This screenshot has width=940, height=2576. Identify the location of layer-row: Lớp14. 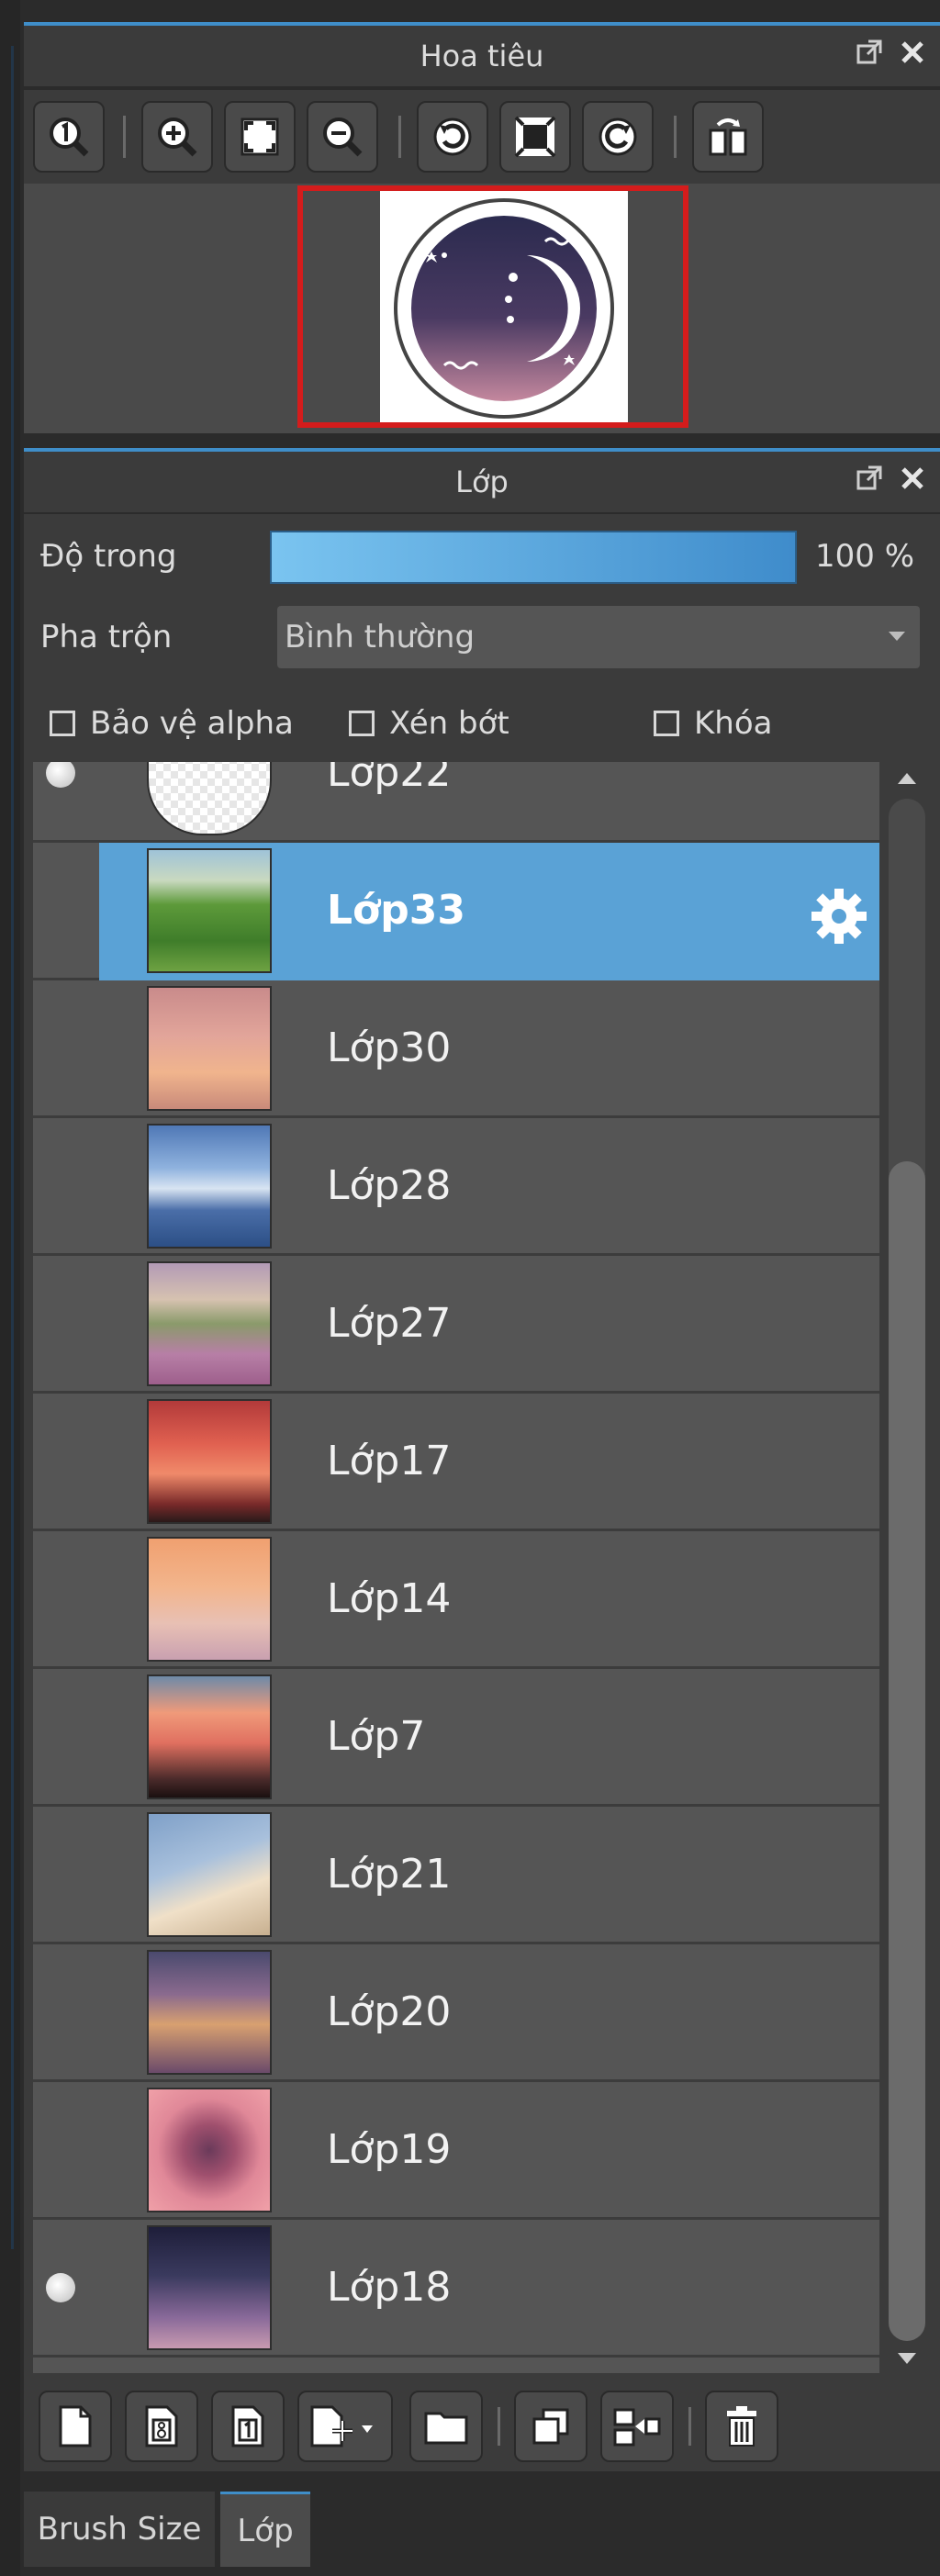
(456, 1600).